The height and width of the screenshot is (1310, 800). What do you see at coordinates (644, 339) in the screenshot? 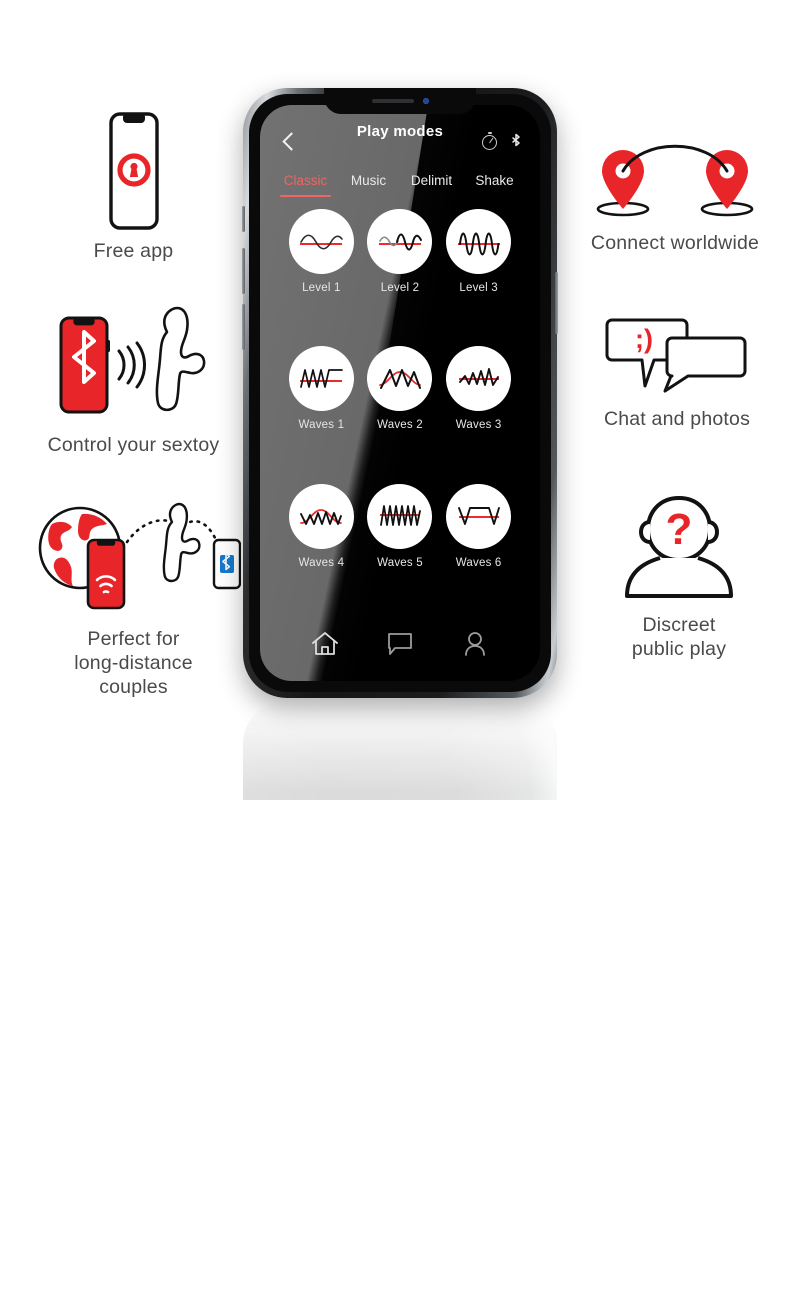
I see `wink-emoticon: ;)` at bounding box center [644, 339].